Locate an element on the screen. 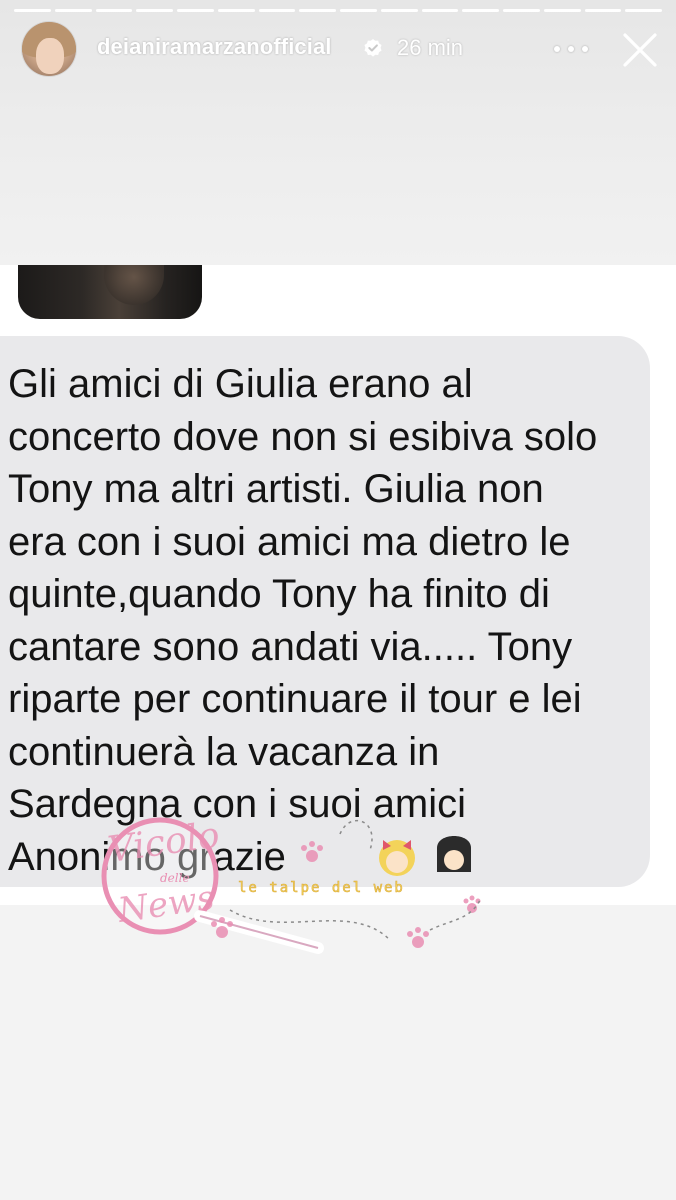 This screenshot has width=676, height=1200. photo-figure is located at coordinates (134, 285).